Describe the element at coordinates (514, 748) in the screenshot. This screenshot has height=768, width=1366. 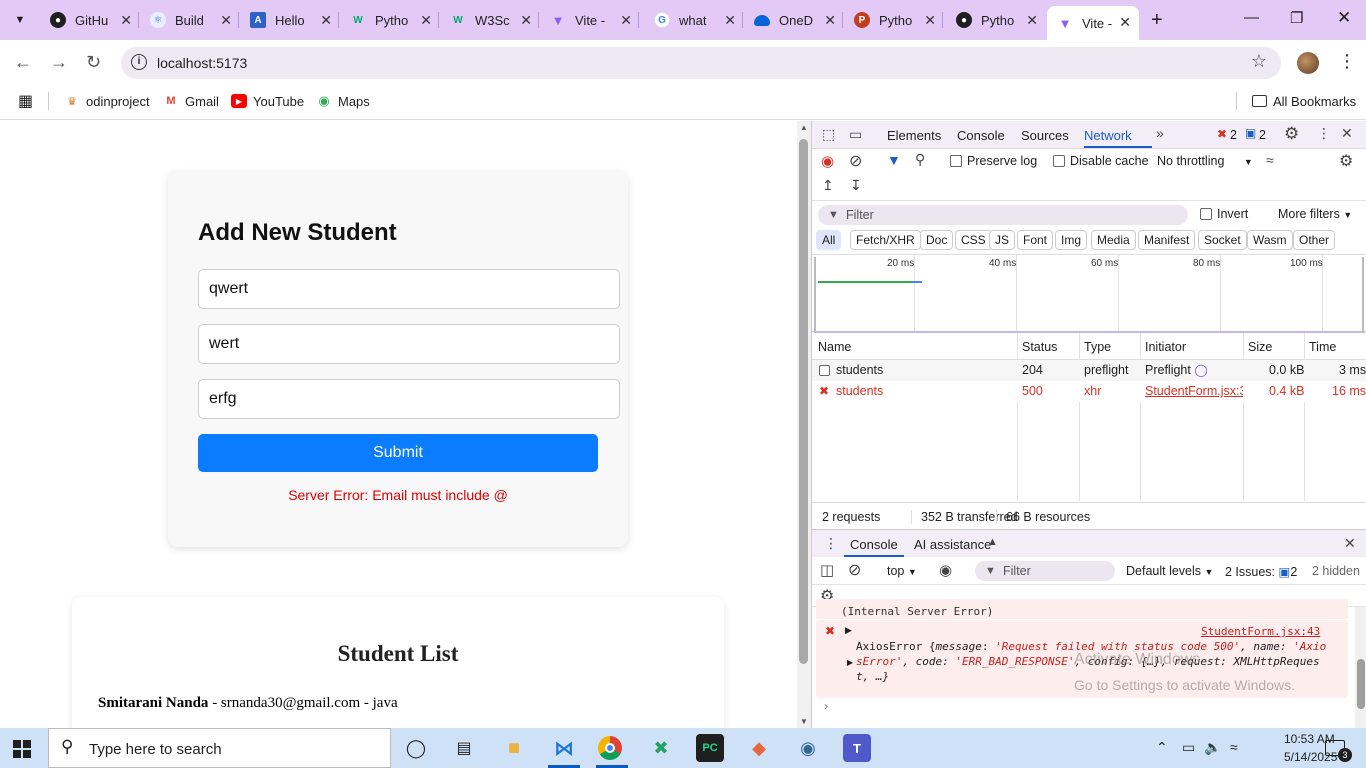
I see `file-explorer-folder-icon: ■` at that location.